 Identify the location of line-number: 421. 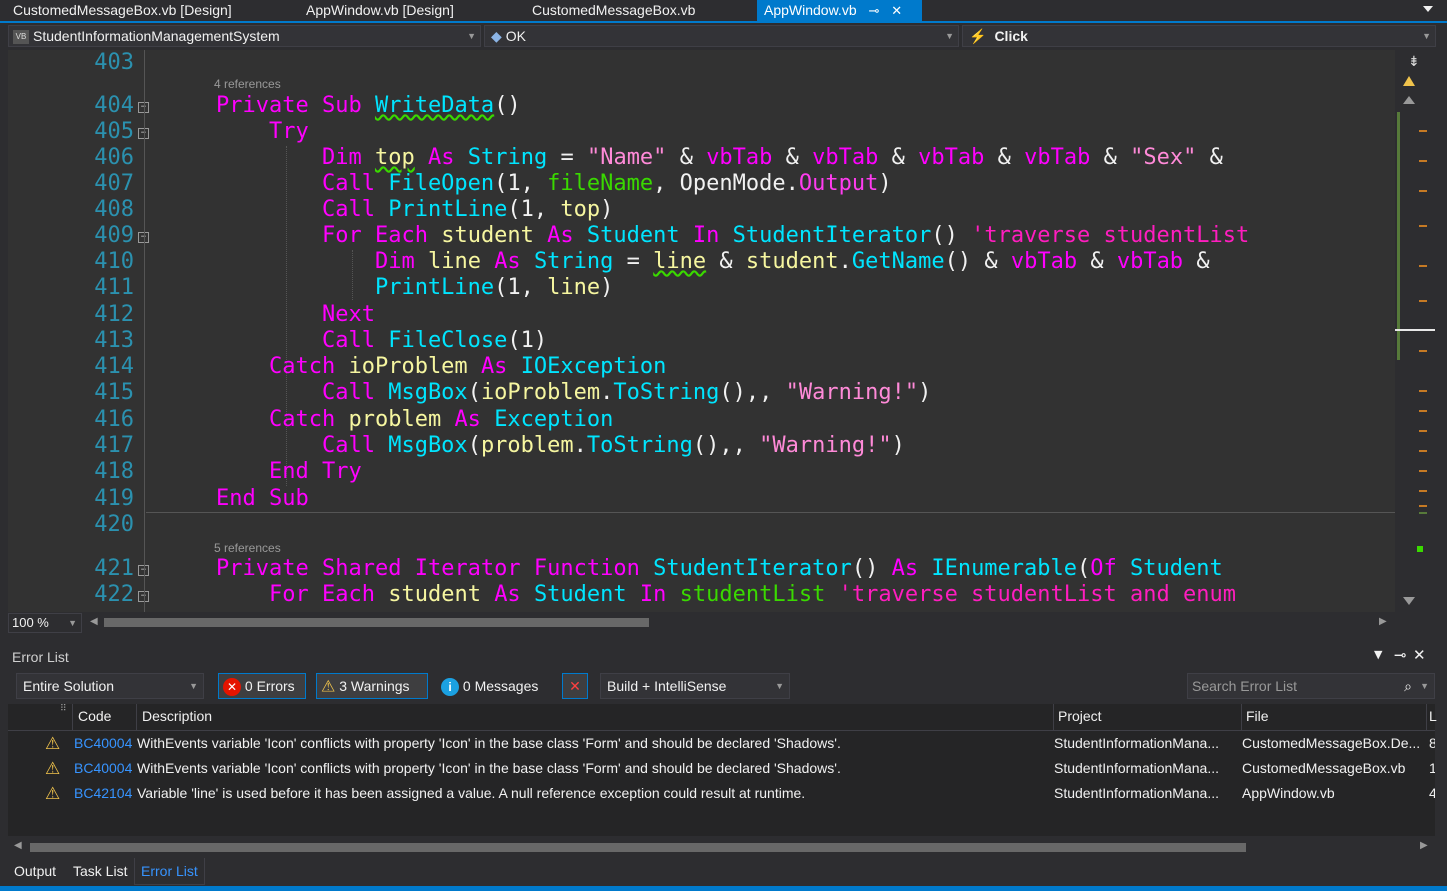
(114, 568).